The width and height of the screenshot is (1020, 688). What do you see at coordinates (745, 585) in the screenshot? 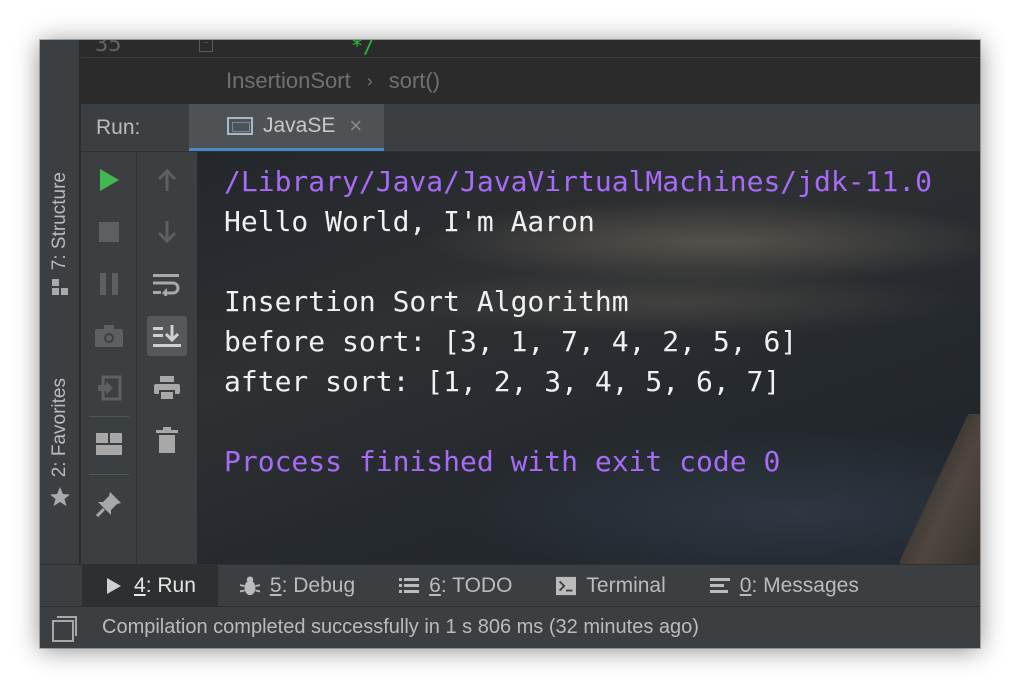
I see `messages-mnemonic: 0` at bounding box center [745, 585].